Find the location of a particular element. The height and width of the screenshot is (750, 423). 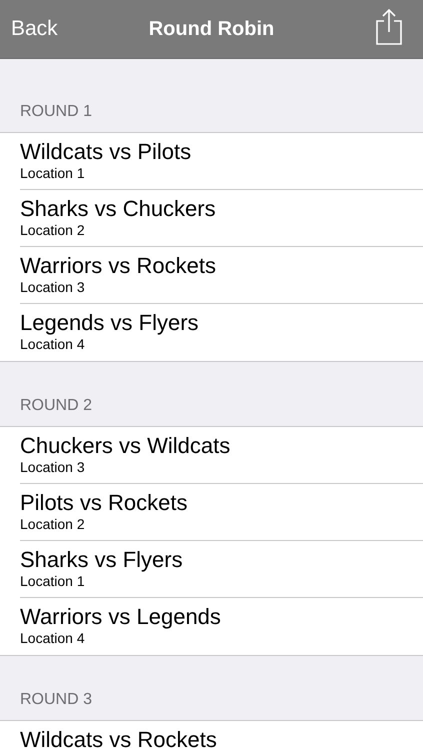

match-title: Warriors vs Legends is located at coordinates (121, 617).